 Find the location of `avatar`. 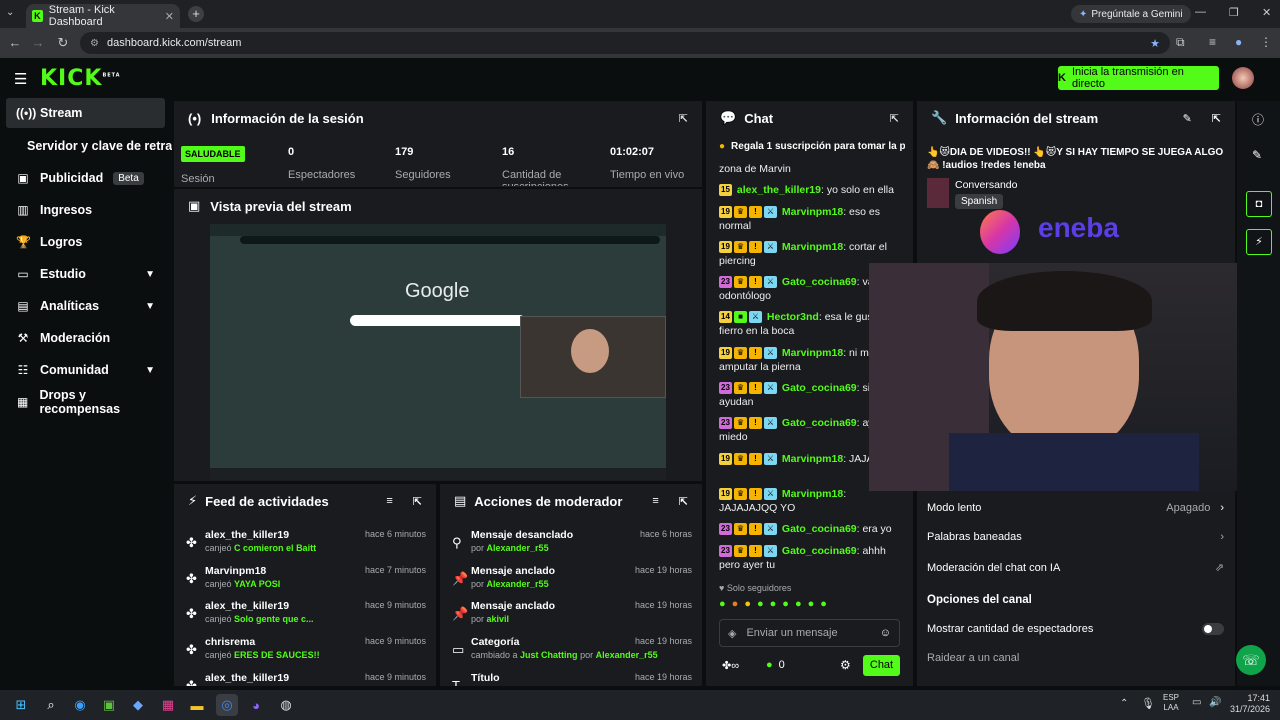

avatar is located at coordinates (1243, 78).